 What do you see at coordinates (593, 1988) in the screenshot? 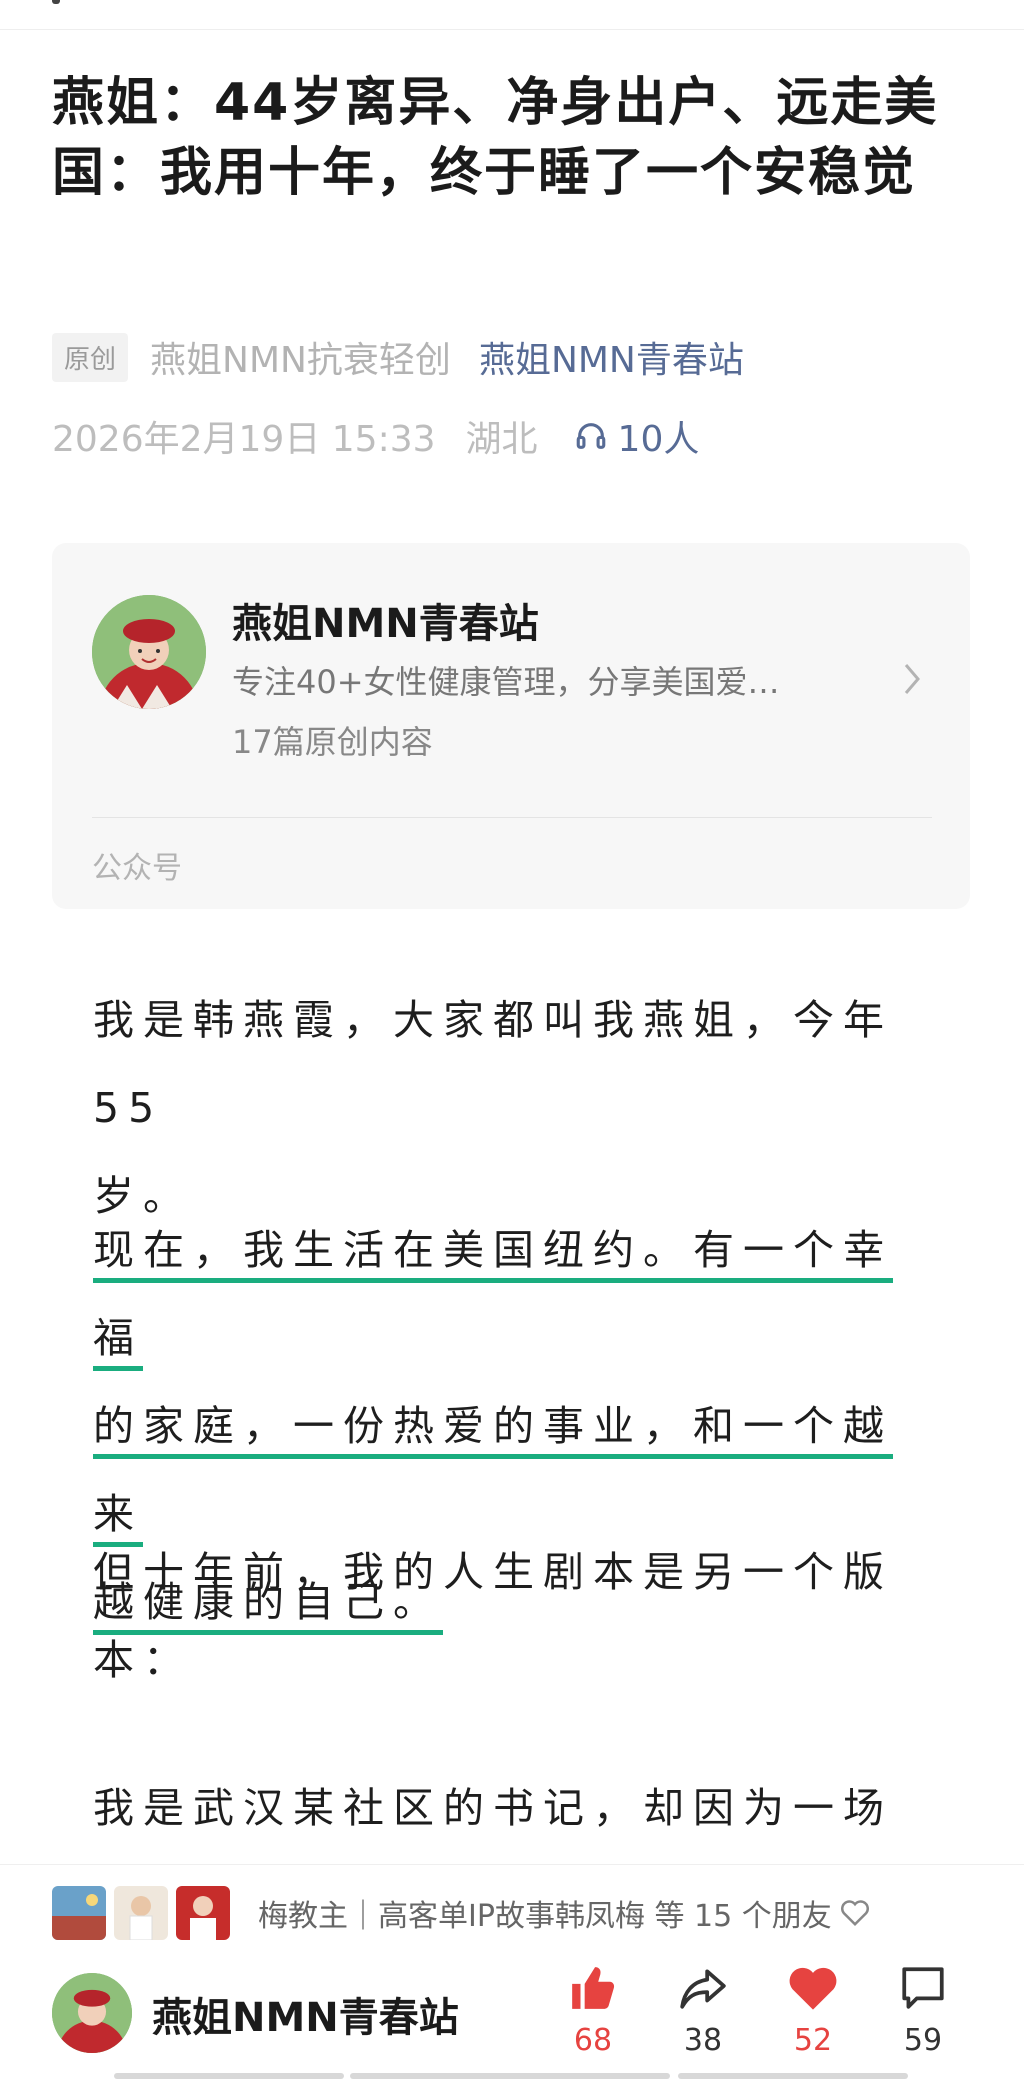
I see `thumbs-up-icon` at bounding box center [593, 1988].